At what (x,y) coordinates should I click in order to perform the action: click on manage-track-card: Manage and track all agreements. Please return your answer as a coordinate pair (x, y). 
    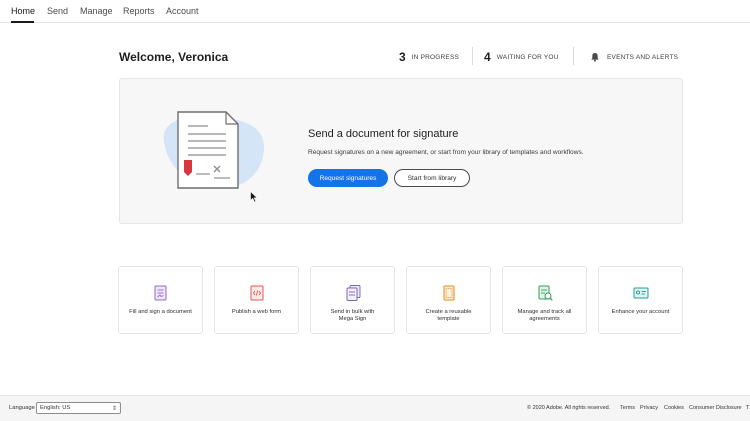
    Looking at the image, I should click on (544, 300).